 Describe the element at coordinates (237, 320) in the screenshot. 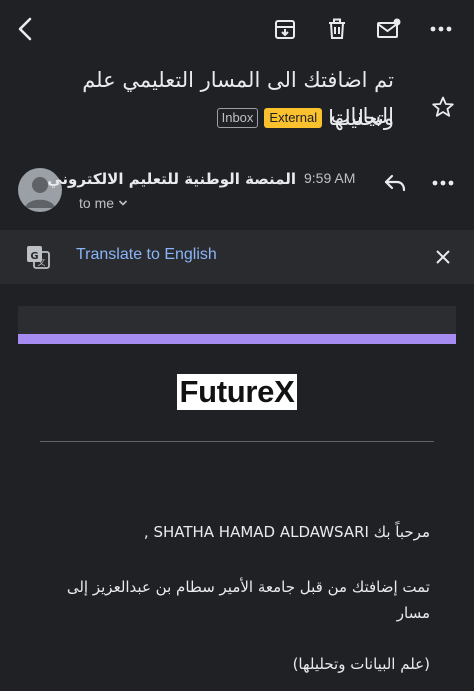

I see `email-header-banner` at that location.